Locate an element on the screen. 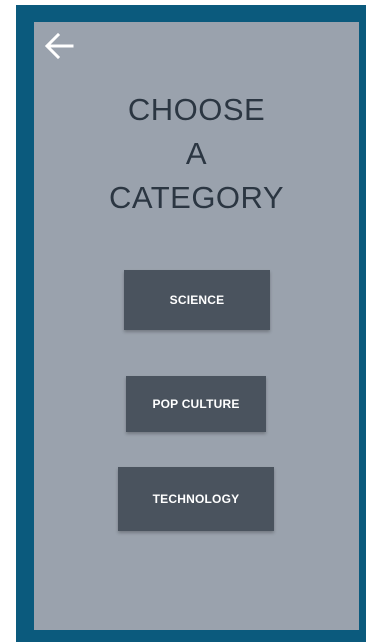 The height and width of the screenshot is (642, 367). title-line-3: CATEGORY is located at coordinates (196, 197).